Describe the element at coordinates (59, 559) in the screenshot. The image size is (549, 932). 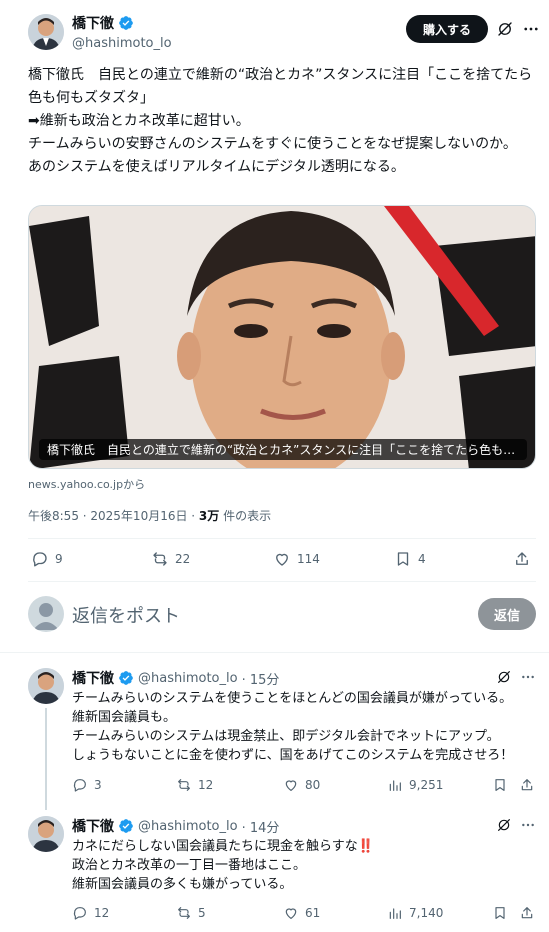
I see `reply-count: 9` at that location.